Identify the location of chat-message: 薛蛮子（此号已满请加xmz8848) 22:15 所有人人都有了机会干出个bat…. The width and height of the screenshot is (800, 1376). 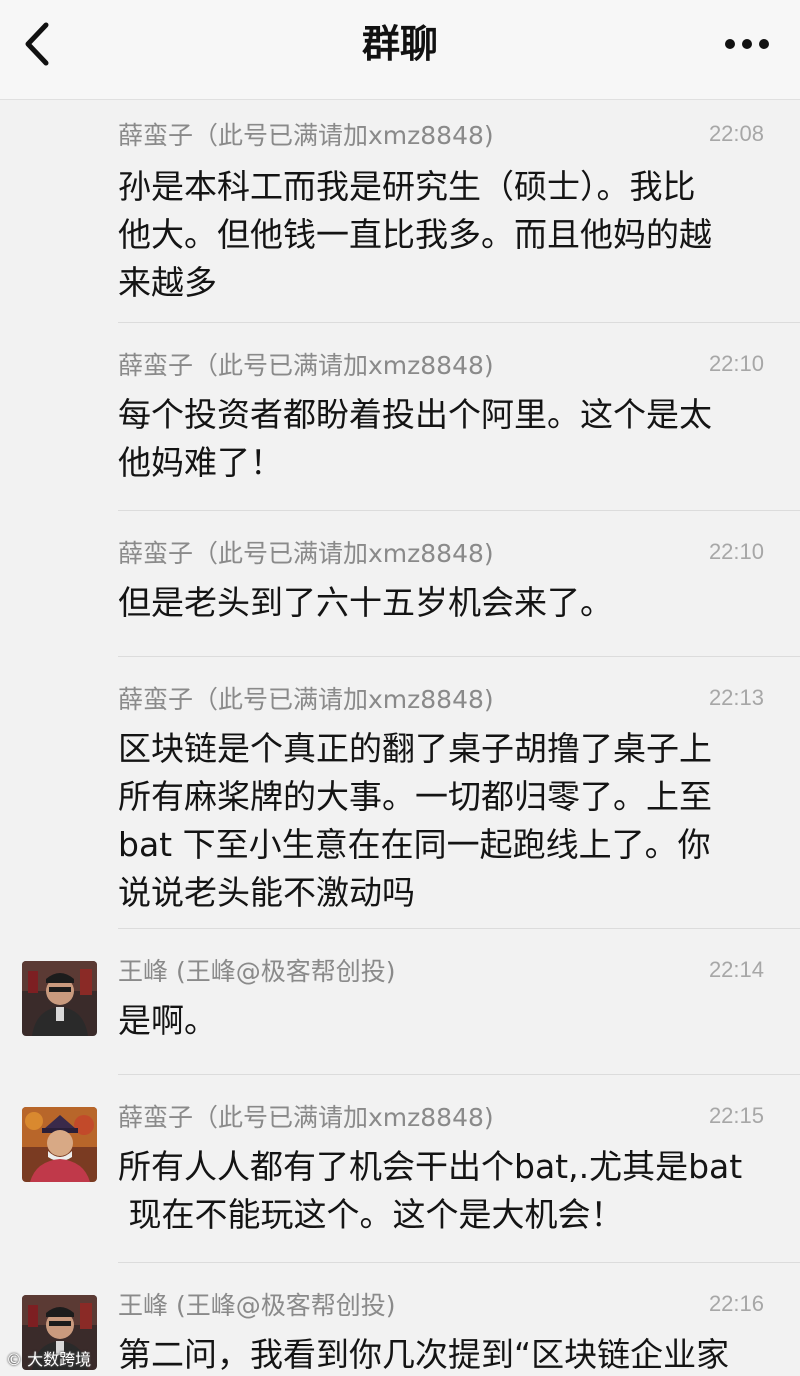
(400, 1169).